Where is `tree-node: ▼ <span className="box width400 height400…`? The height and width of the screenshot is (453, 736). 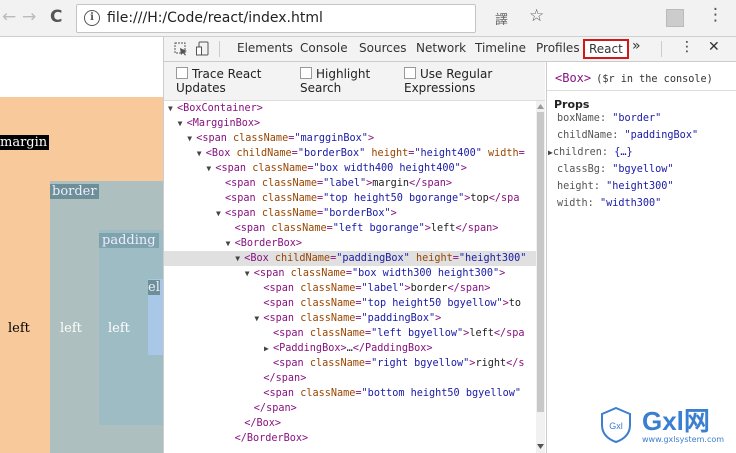 tree-node: ▼ <span className="box width400 height400… is located at coordinates (350, 168).